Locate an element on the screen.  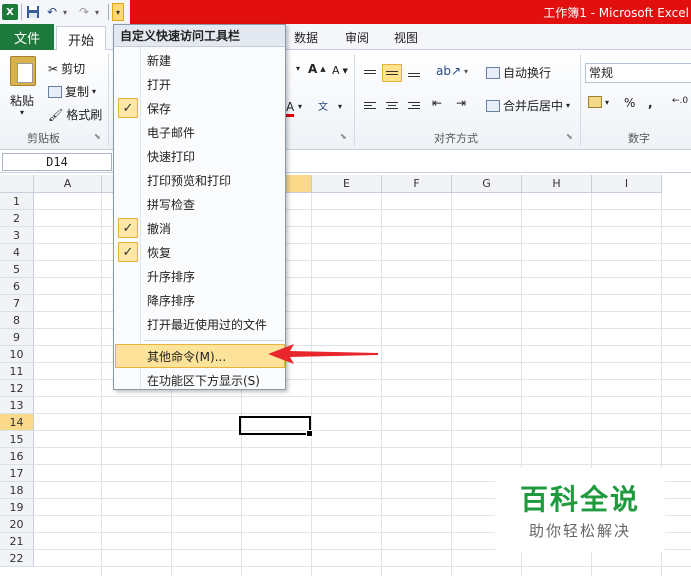
row-header-14: 14 is located at coordinates (17, 422).